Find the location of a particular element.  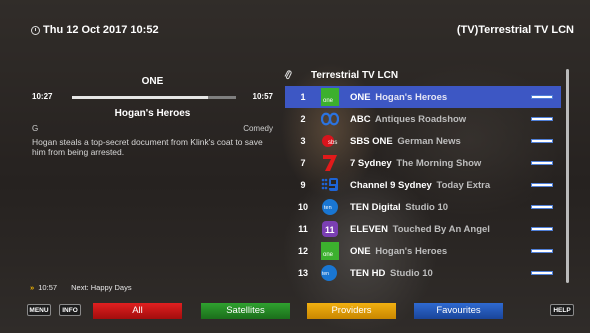

channel-list-scrollbar is located at coordinates (567, 176).